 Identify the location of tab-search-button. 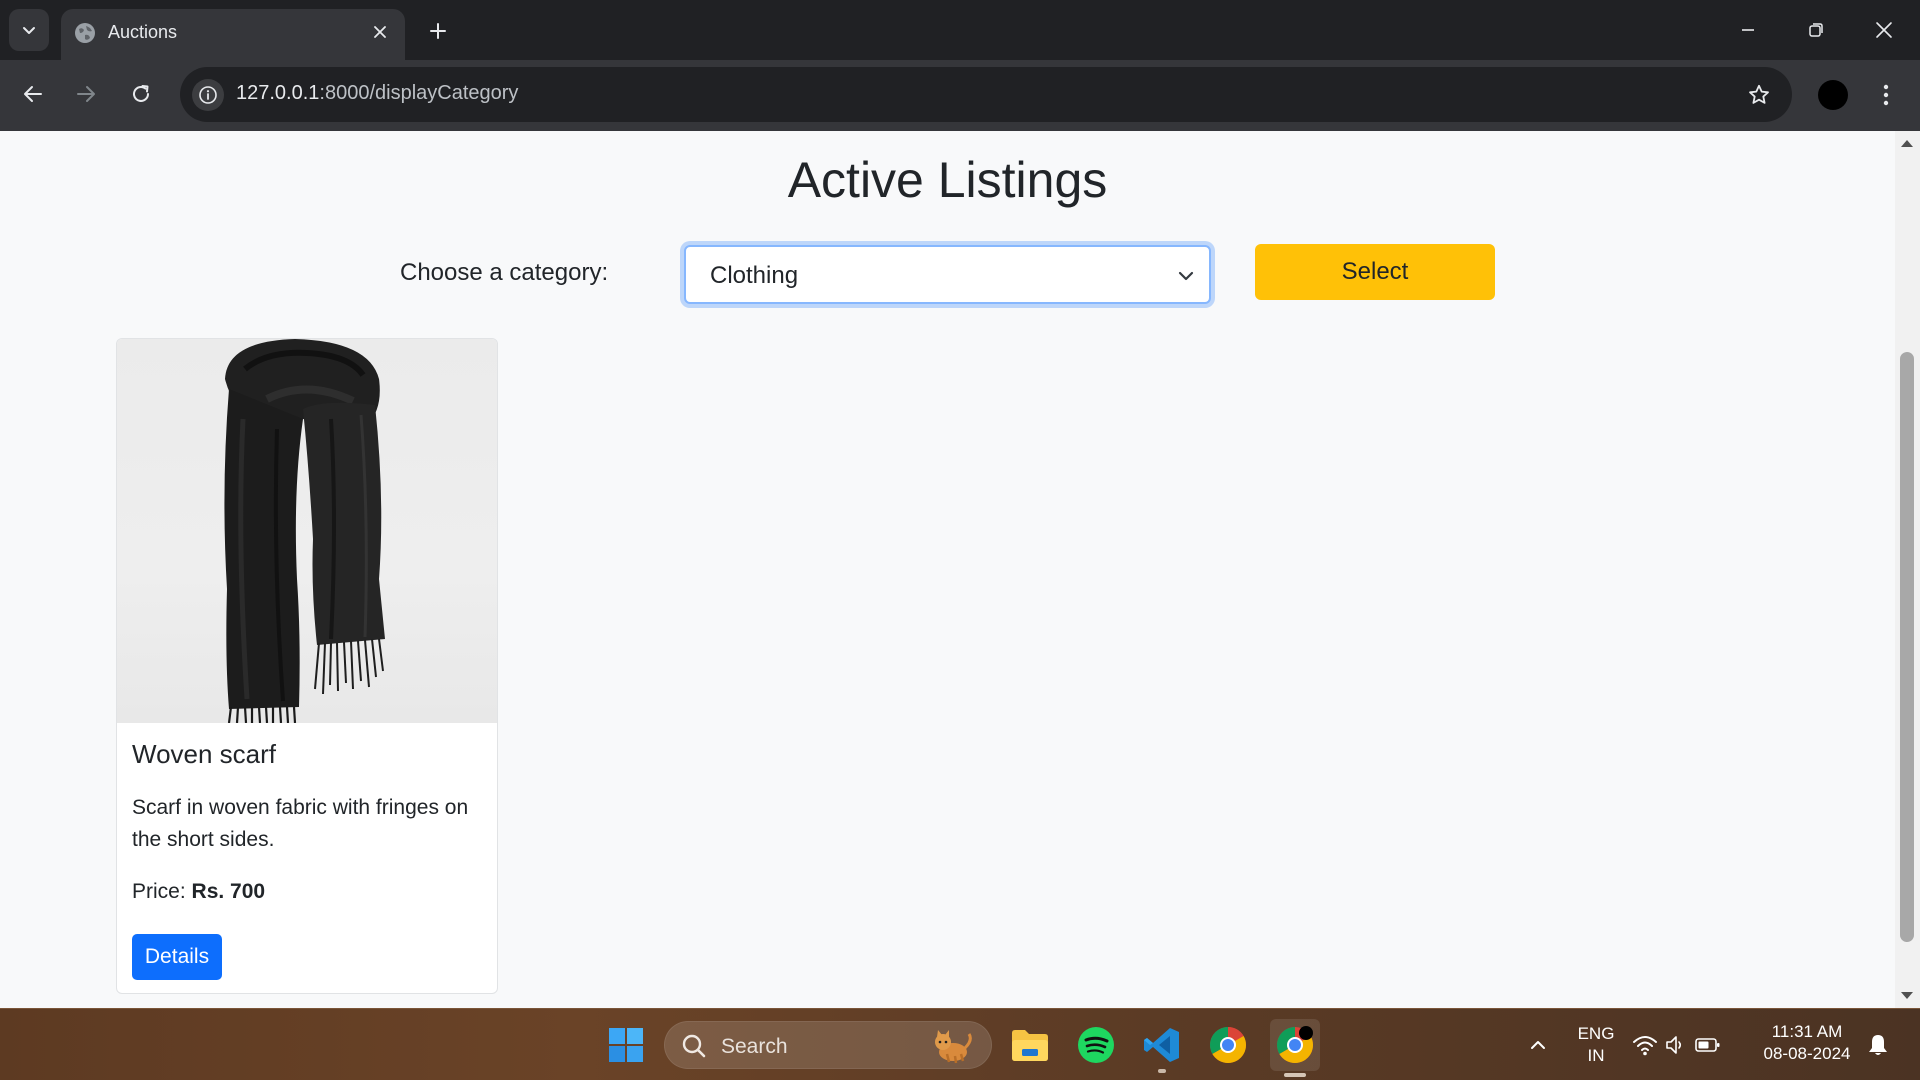
(29, 30).